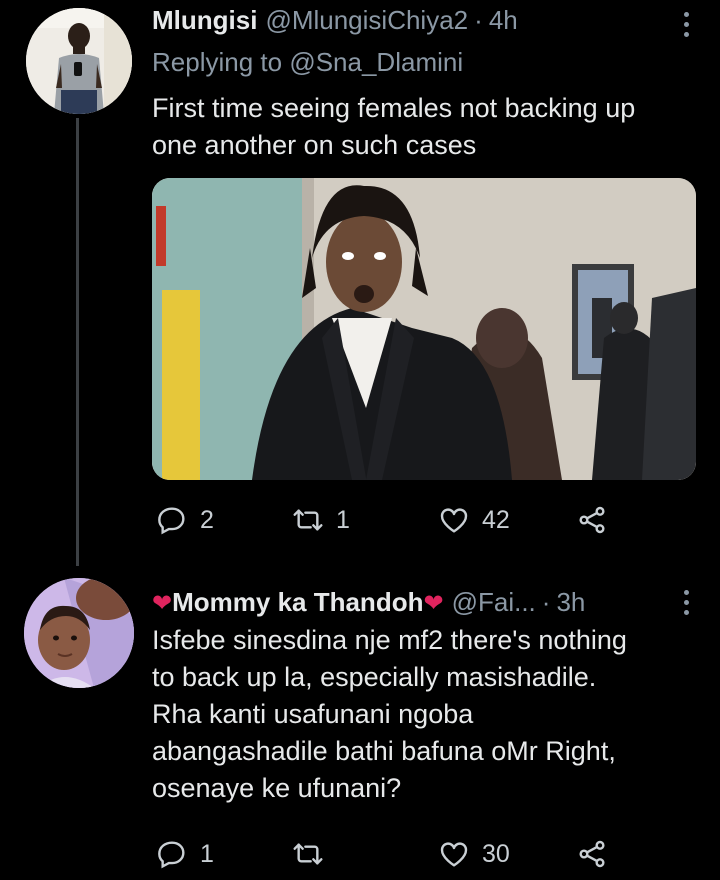 This screenshot has height=880, width=720. I want to click on retweet-count: 1, so click(343, 519).